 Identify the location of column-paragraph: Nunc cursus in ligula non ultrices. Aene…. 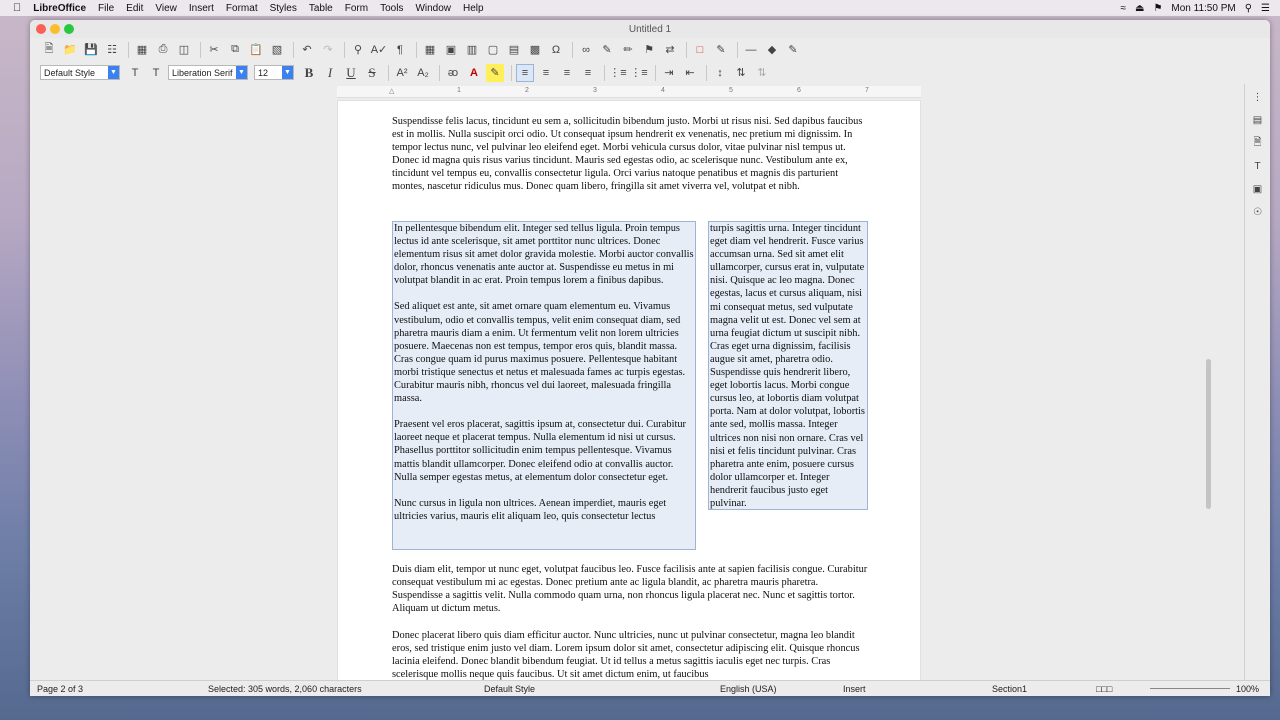
(544, 510).